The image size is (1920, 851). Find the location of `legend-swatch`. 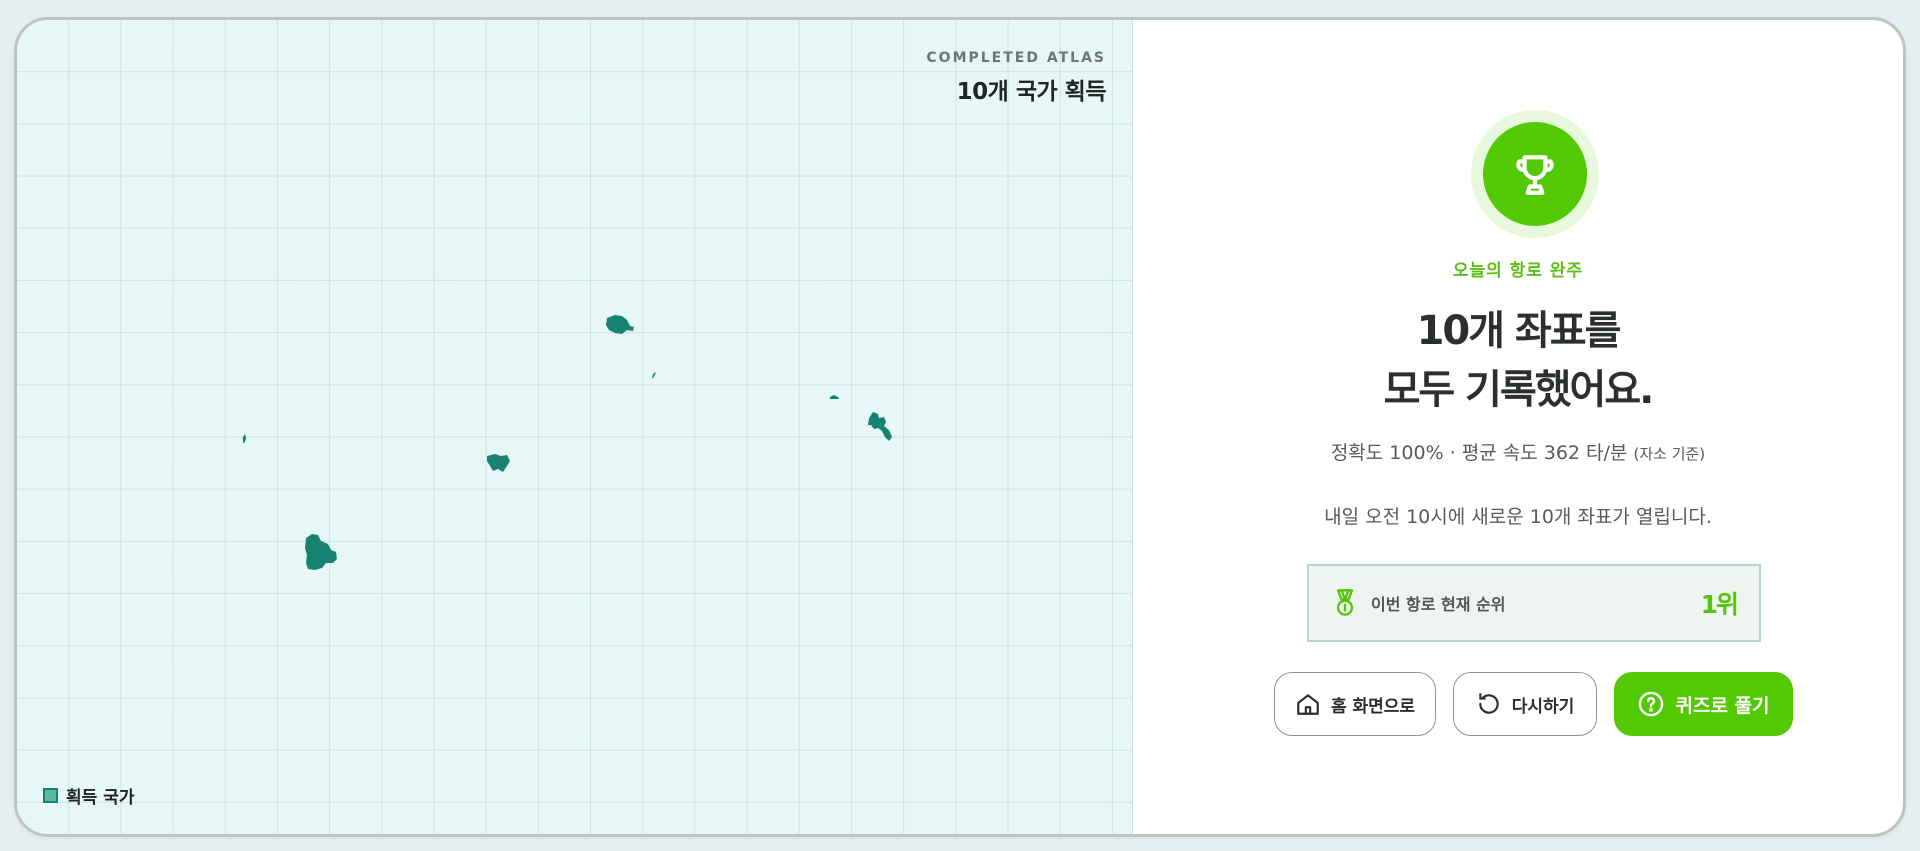

legend-swatch is located at coordinates (50, 795).